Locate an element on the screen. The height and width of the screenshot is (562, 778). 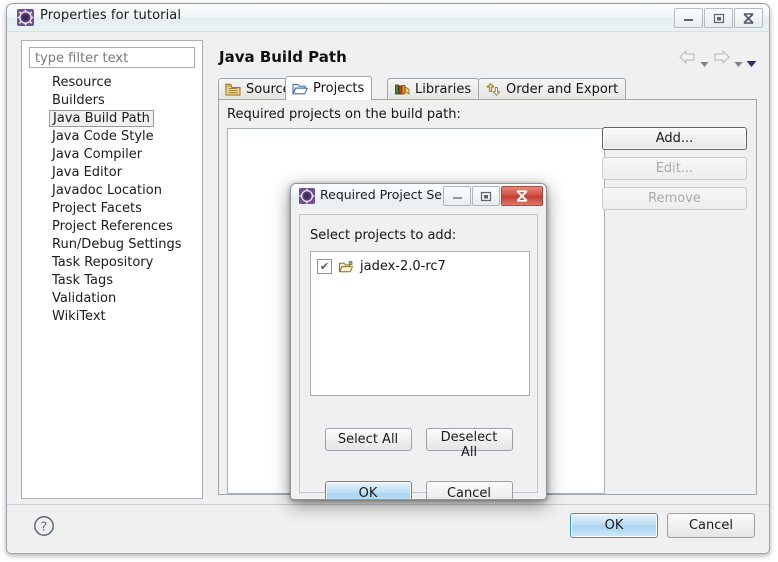
sidebar-item-run-debug-settings: Run/Debug Settings is located at coordinates (112, 245).